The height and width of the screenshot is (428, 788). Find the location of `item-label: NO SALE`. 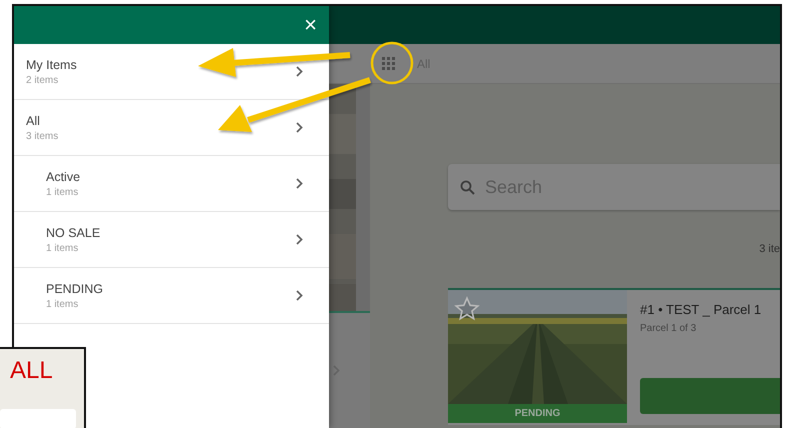

item-label: NO SALE is located at coordinates (74, 233).